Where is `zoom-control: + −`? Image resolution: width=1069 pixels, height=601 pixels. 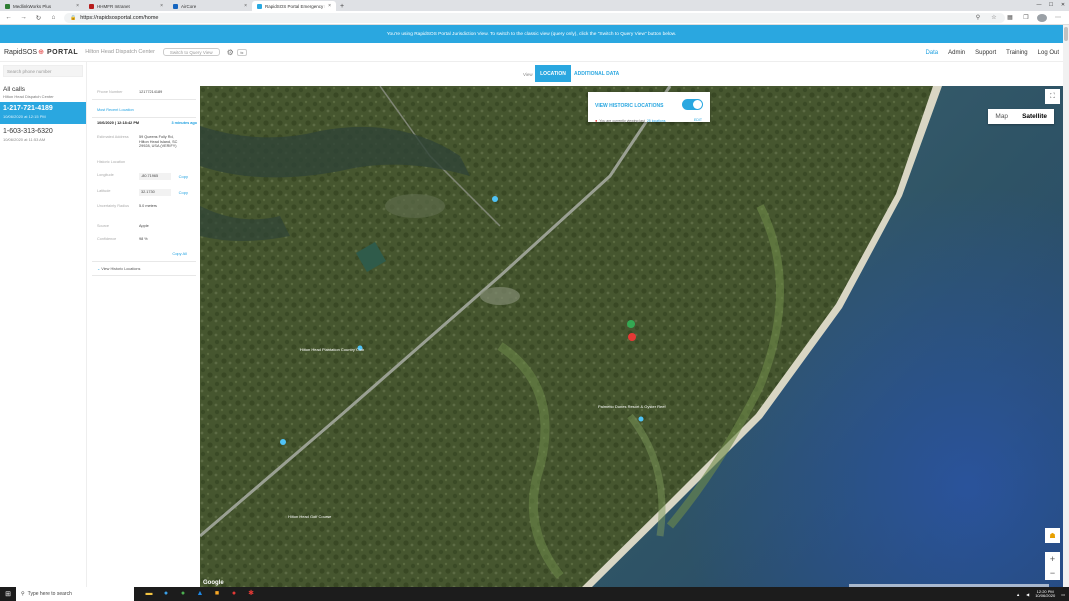
zoom-control: + − is located at coordinates (1052, 566).